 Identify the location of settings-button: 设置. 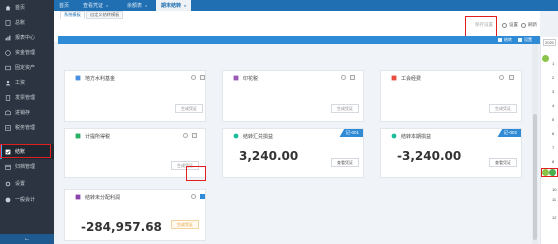
(510, 25).